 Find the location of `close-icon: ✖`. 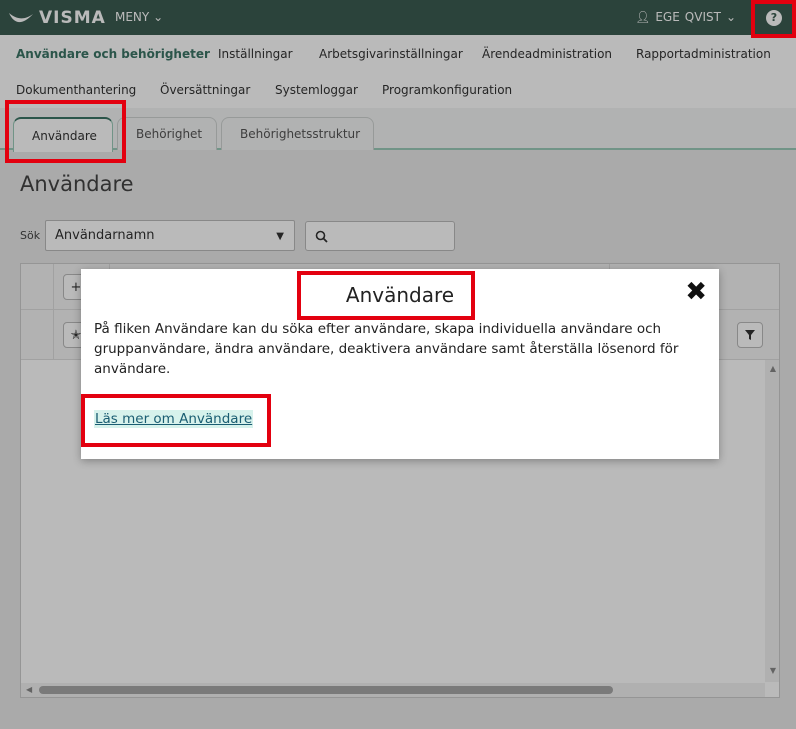

close-icon: ✖ is located at coordinates (696, 292).